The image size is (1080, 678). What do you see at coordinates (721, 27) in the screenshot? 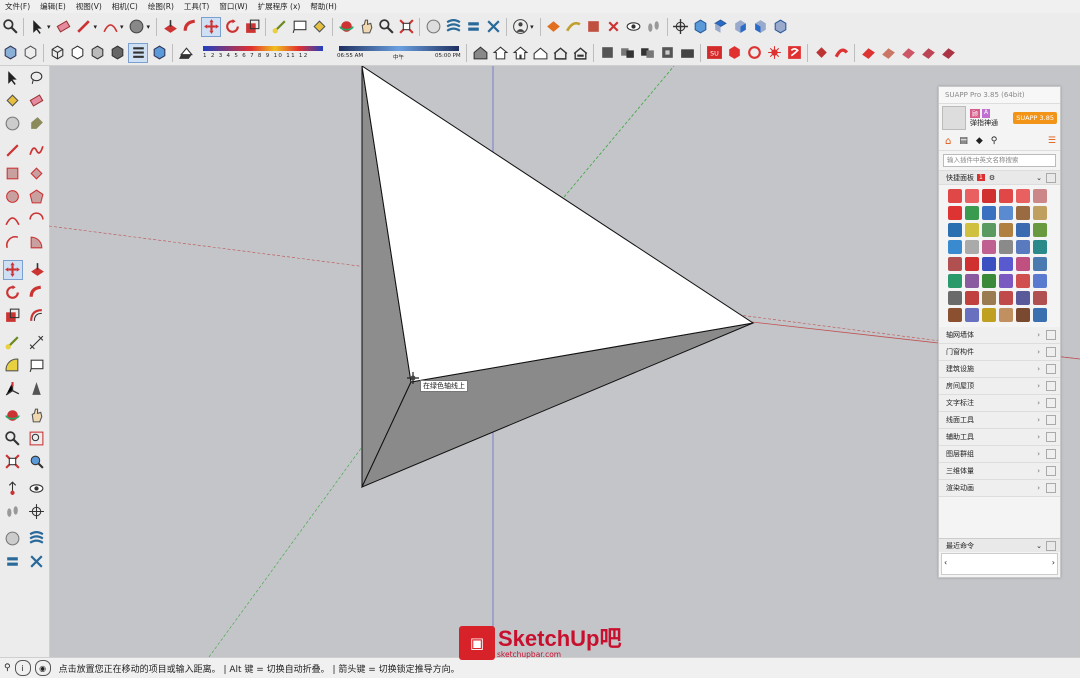
I see `view-top-icon` at bounding box center [721, 27].